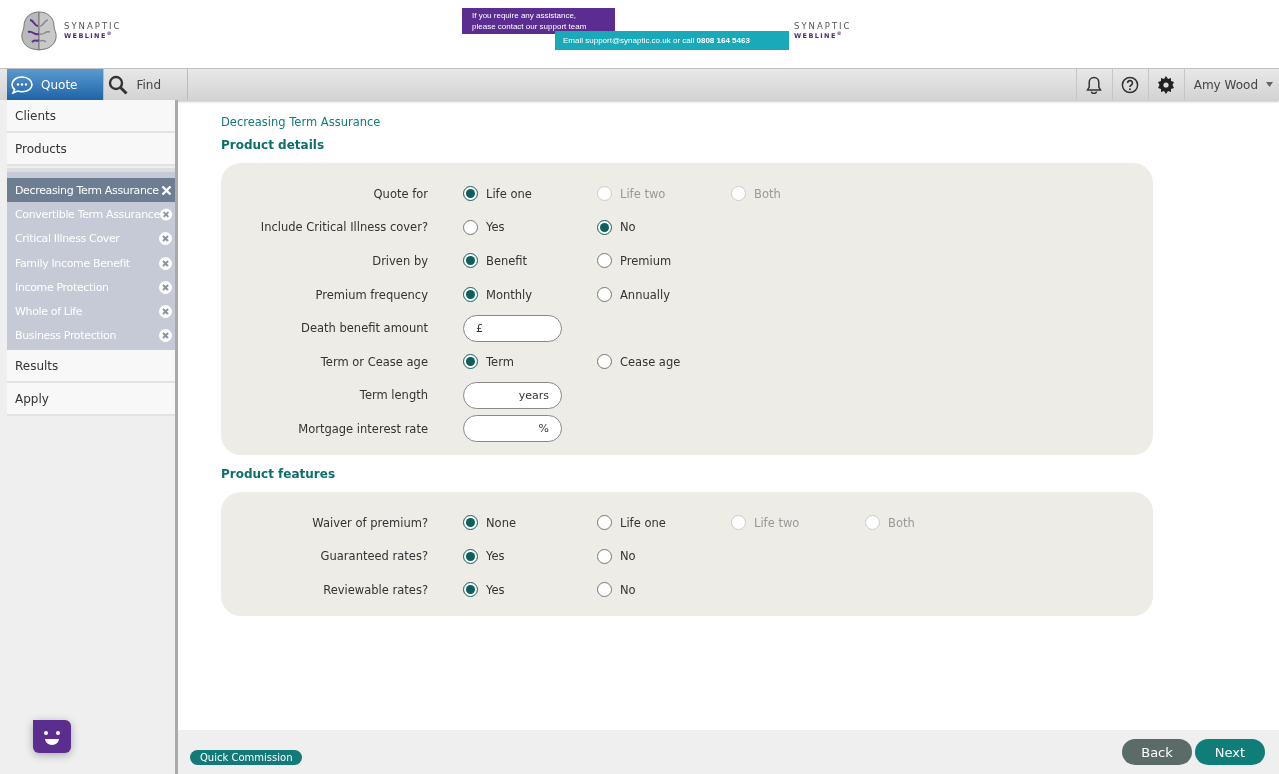  Describe the element at coordinates (400, 193) in the screenshot. I see `field-label: Quote for` at that location.